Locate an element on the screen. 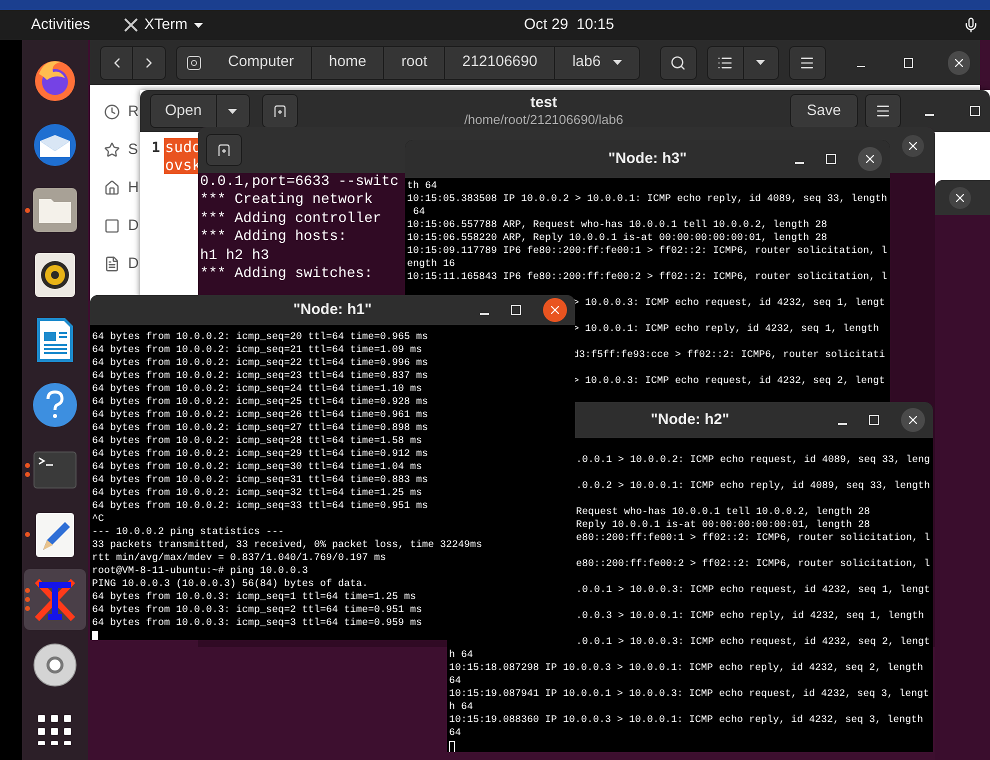  path-segment: 212106690 is located at coordinates (499, 62).